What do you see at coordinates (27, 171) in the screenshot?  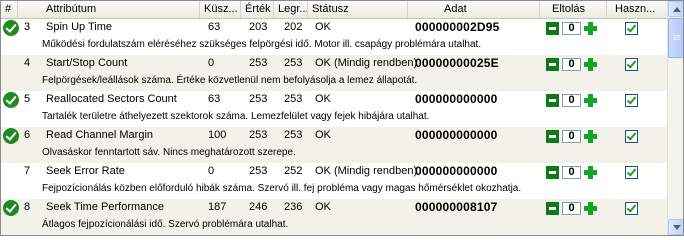 I see `attribute-number: 7` at bounding box center [27, 171].